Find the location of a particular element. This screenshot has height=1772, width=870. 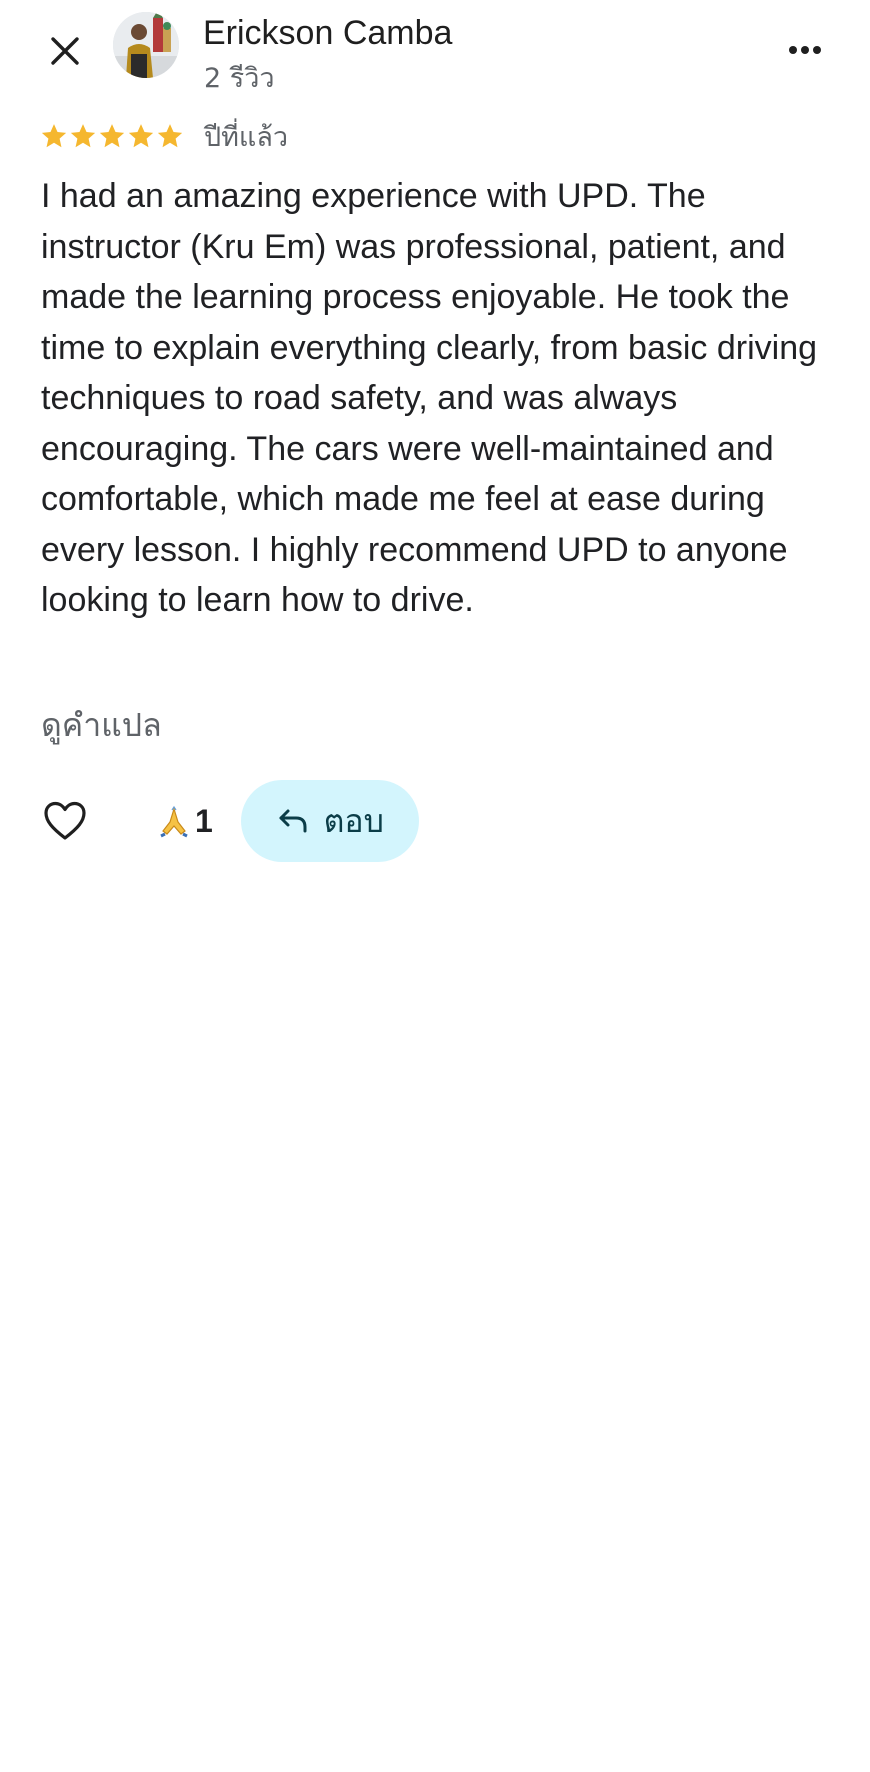

more-options-icon is located at coordinates (805, 50).